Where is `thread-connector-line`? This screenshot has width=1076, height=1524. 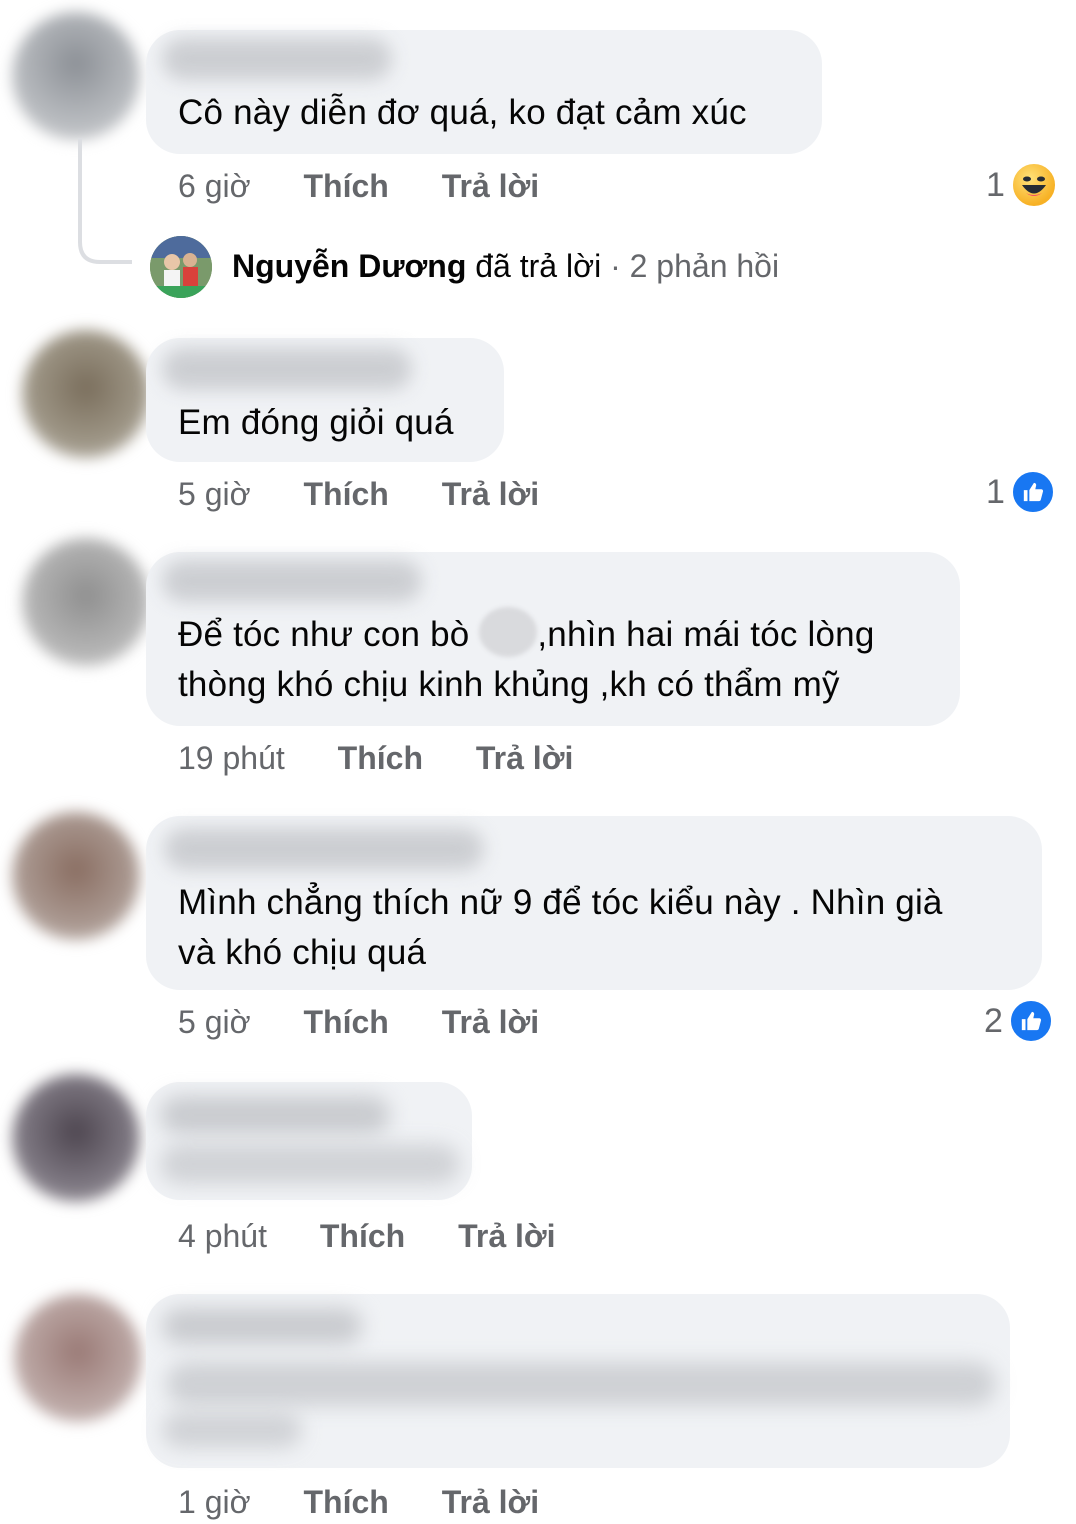
thread-connector-line is located at coordinates (105, 201).